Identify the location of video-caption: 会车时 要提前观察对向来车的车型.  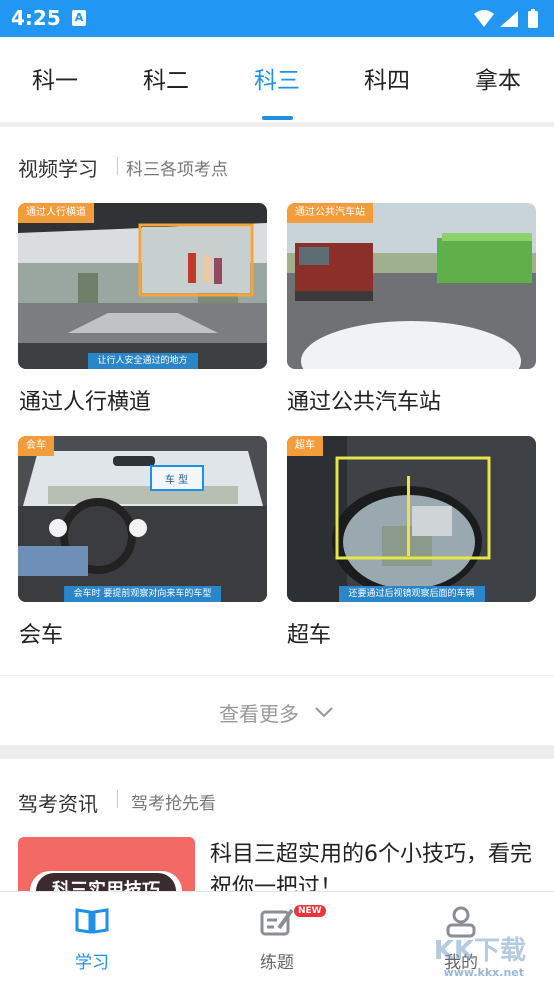
(142, 594).